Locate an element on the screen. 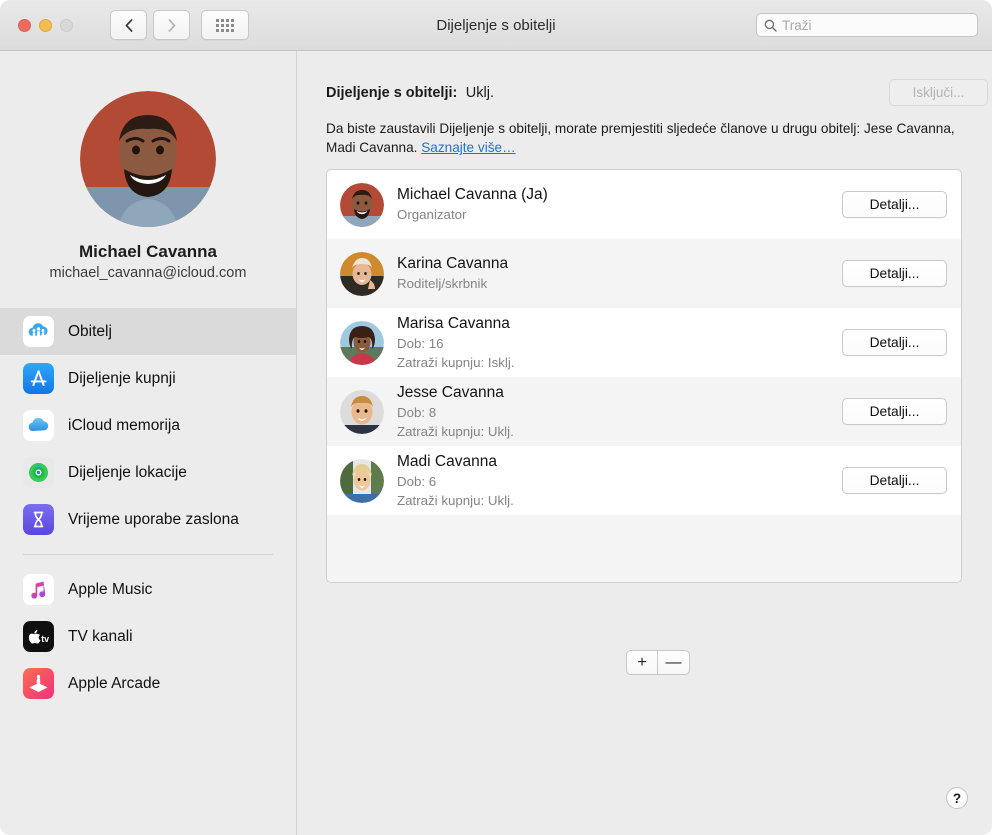  icloud-icon is located at coordinates (38, 425).